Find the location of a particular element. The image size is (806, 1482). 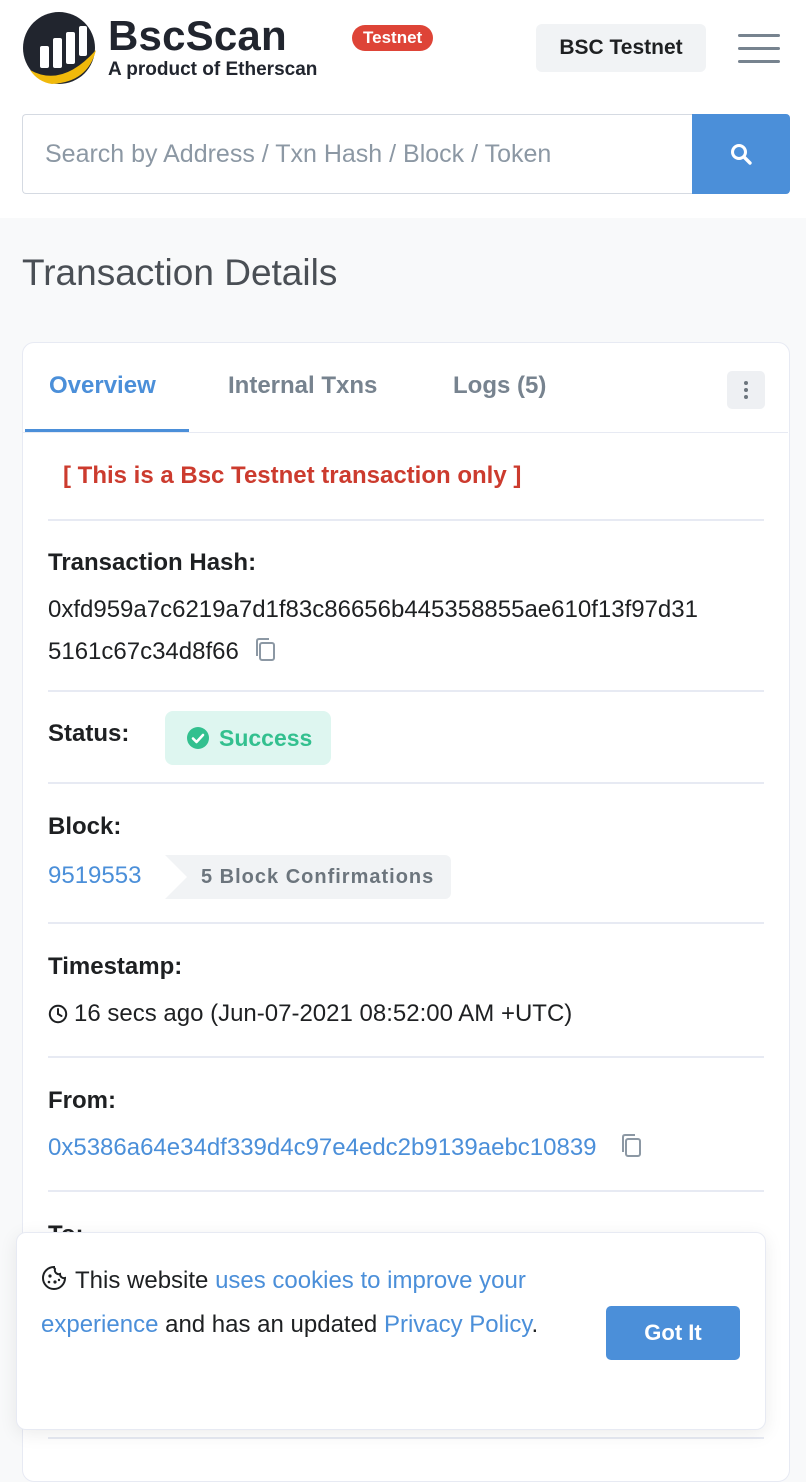

network-selector-button: BSC Testnet is located at coordinates (621, 48).